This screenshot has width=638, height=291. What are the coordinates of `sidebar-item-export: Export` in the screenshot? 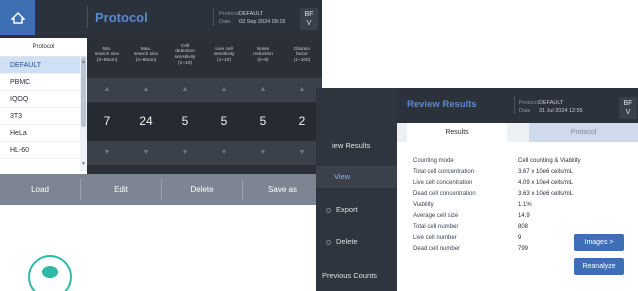 It's located at (356, 210).